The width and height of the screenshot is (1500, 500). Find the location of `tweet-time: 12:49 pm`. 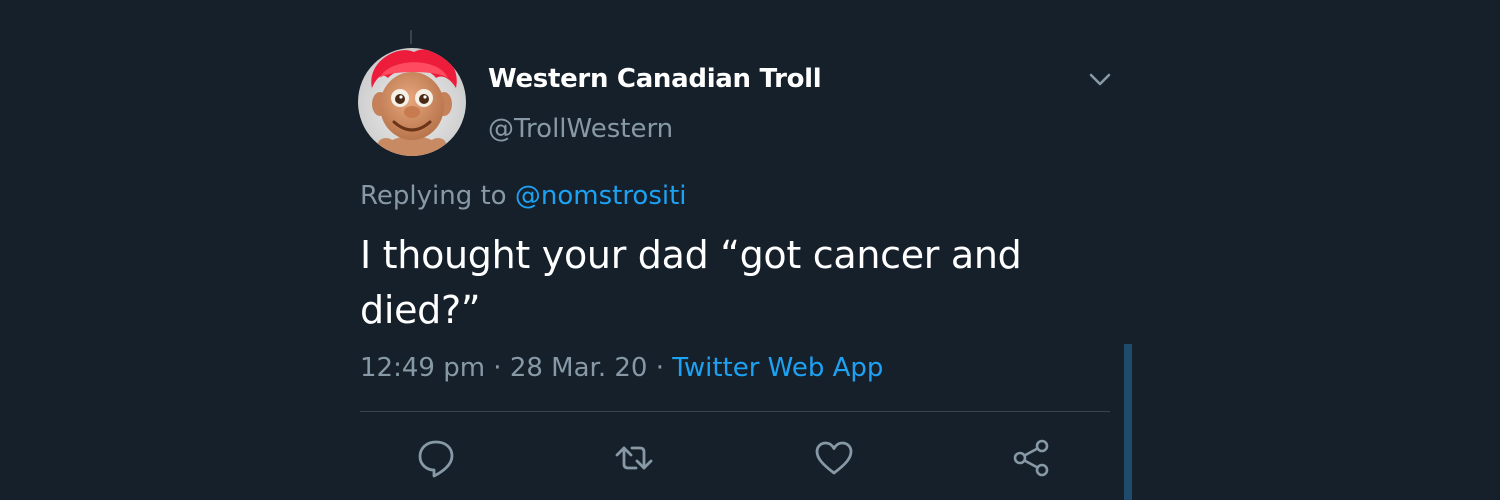

tweet-time: 12:49 pm is located at coordinates (422, 368).